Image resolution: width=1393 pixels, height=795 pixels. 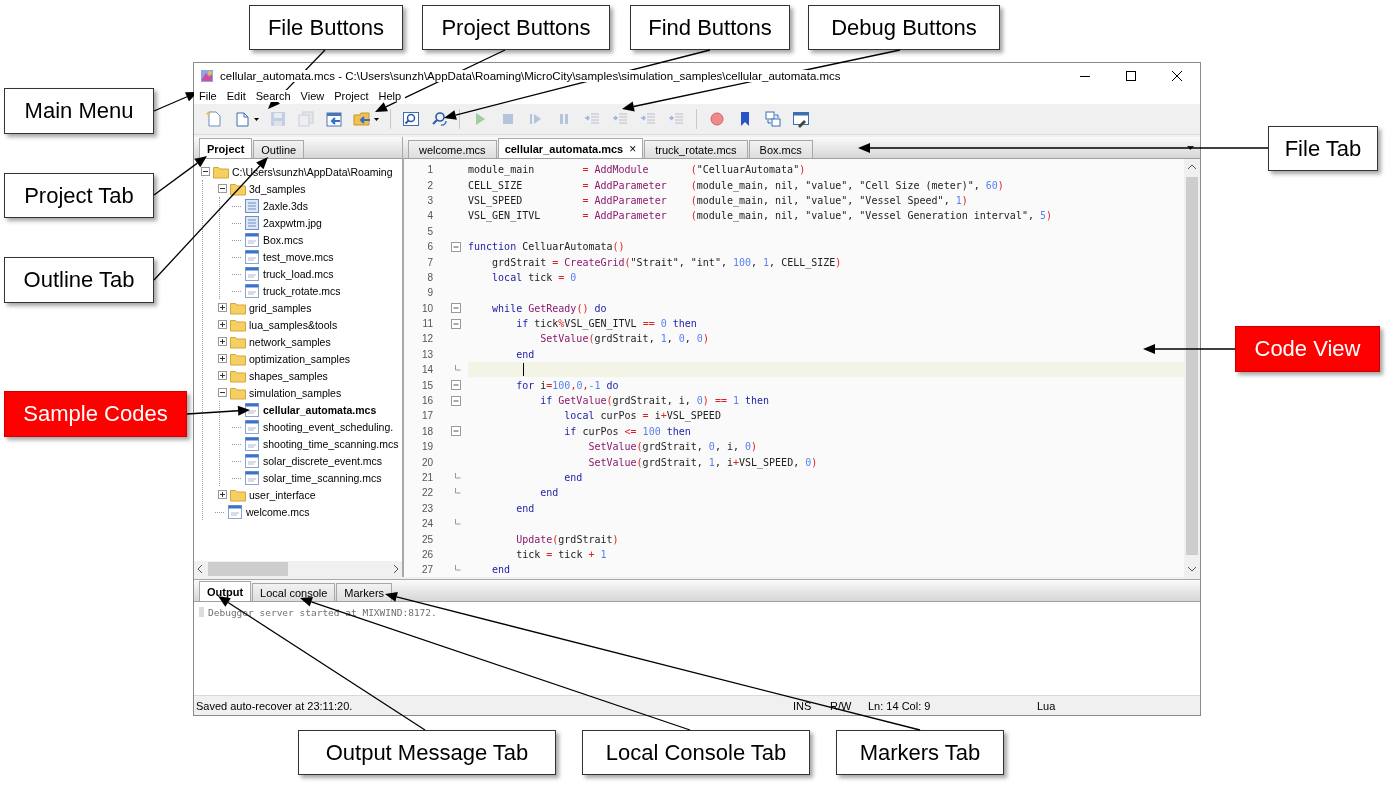 I want to click on tree-item: optimization_samples, so click(x=299, y=358).